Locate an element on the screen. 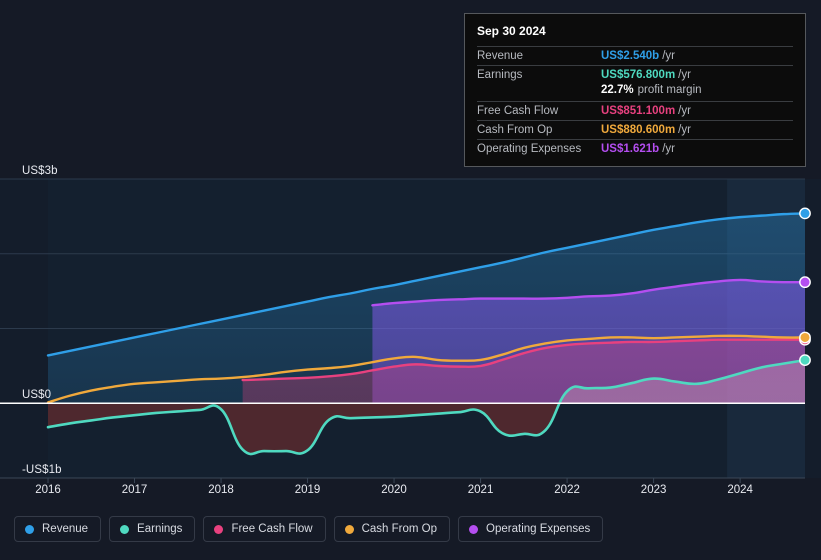 This screenshot has width=821, height=560. x-axis-tick-label: 2024 is located at coordinates (740, 490).